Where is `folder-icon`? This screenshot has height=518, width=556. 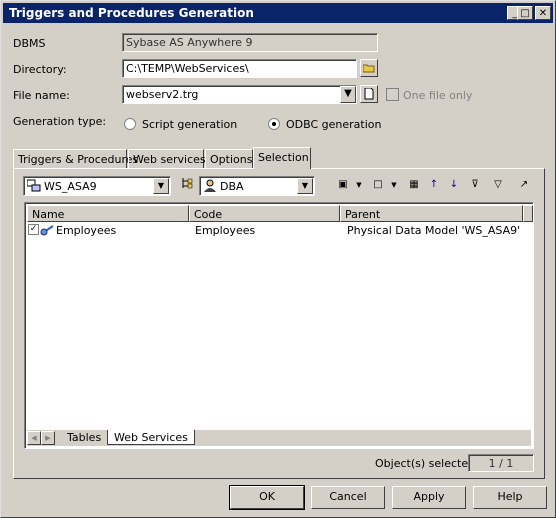
folder-icon is located at coordinates (368, 68).